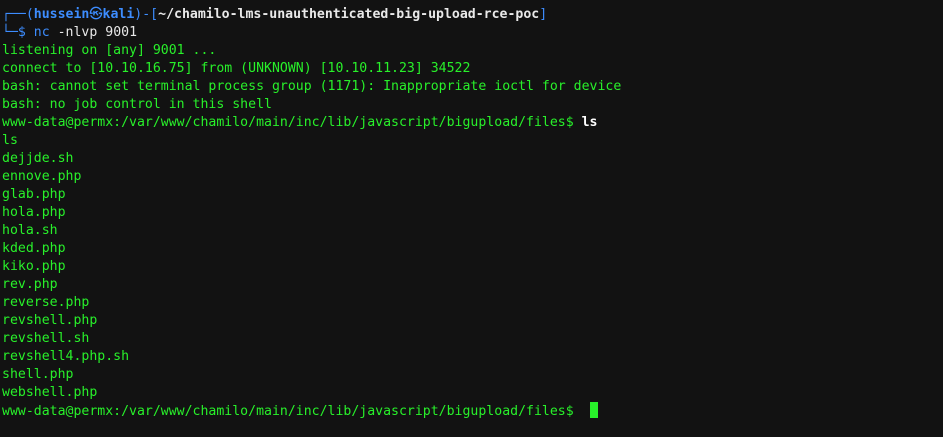 The width and height of the screenshot is (943, 437). What do you see at coordinates (472, 33) in the screenshot?
I see `kali-prompt-line-2: └─$ nc -nlvp 9001` at bounding box center [472, 33].